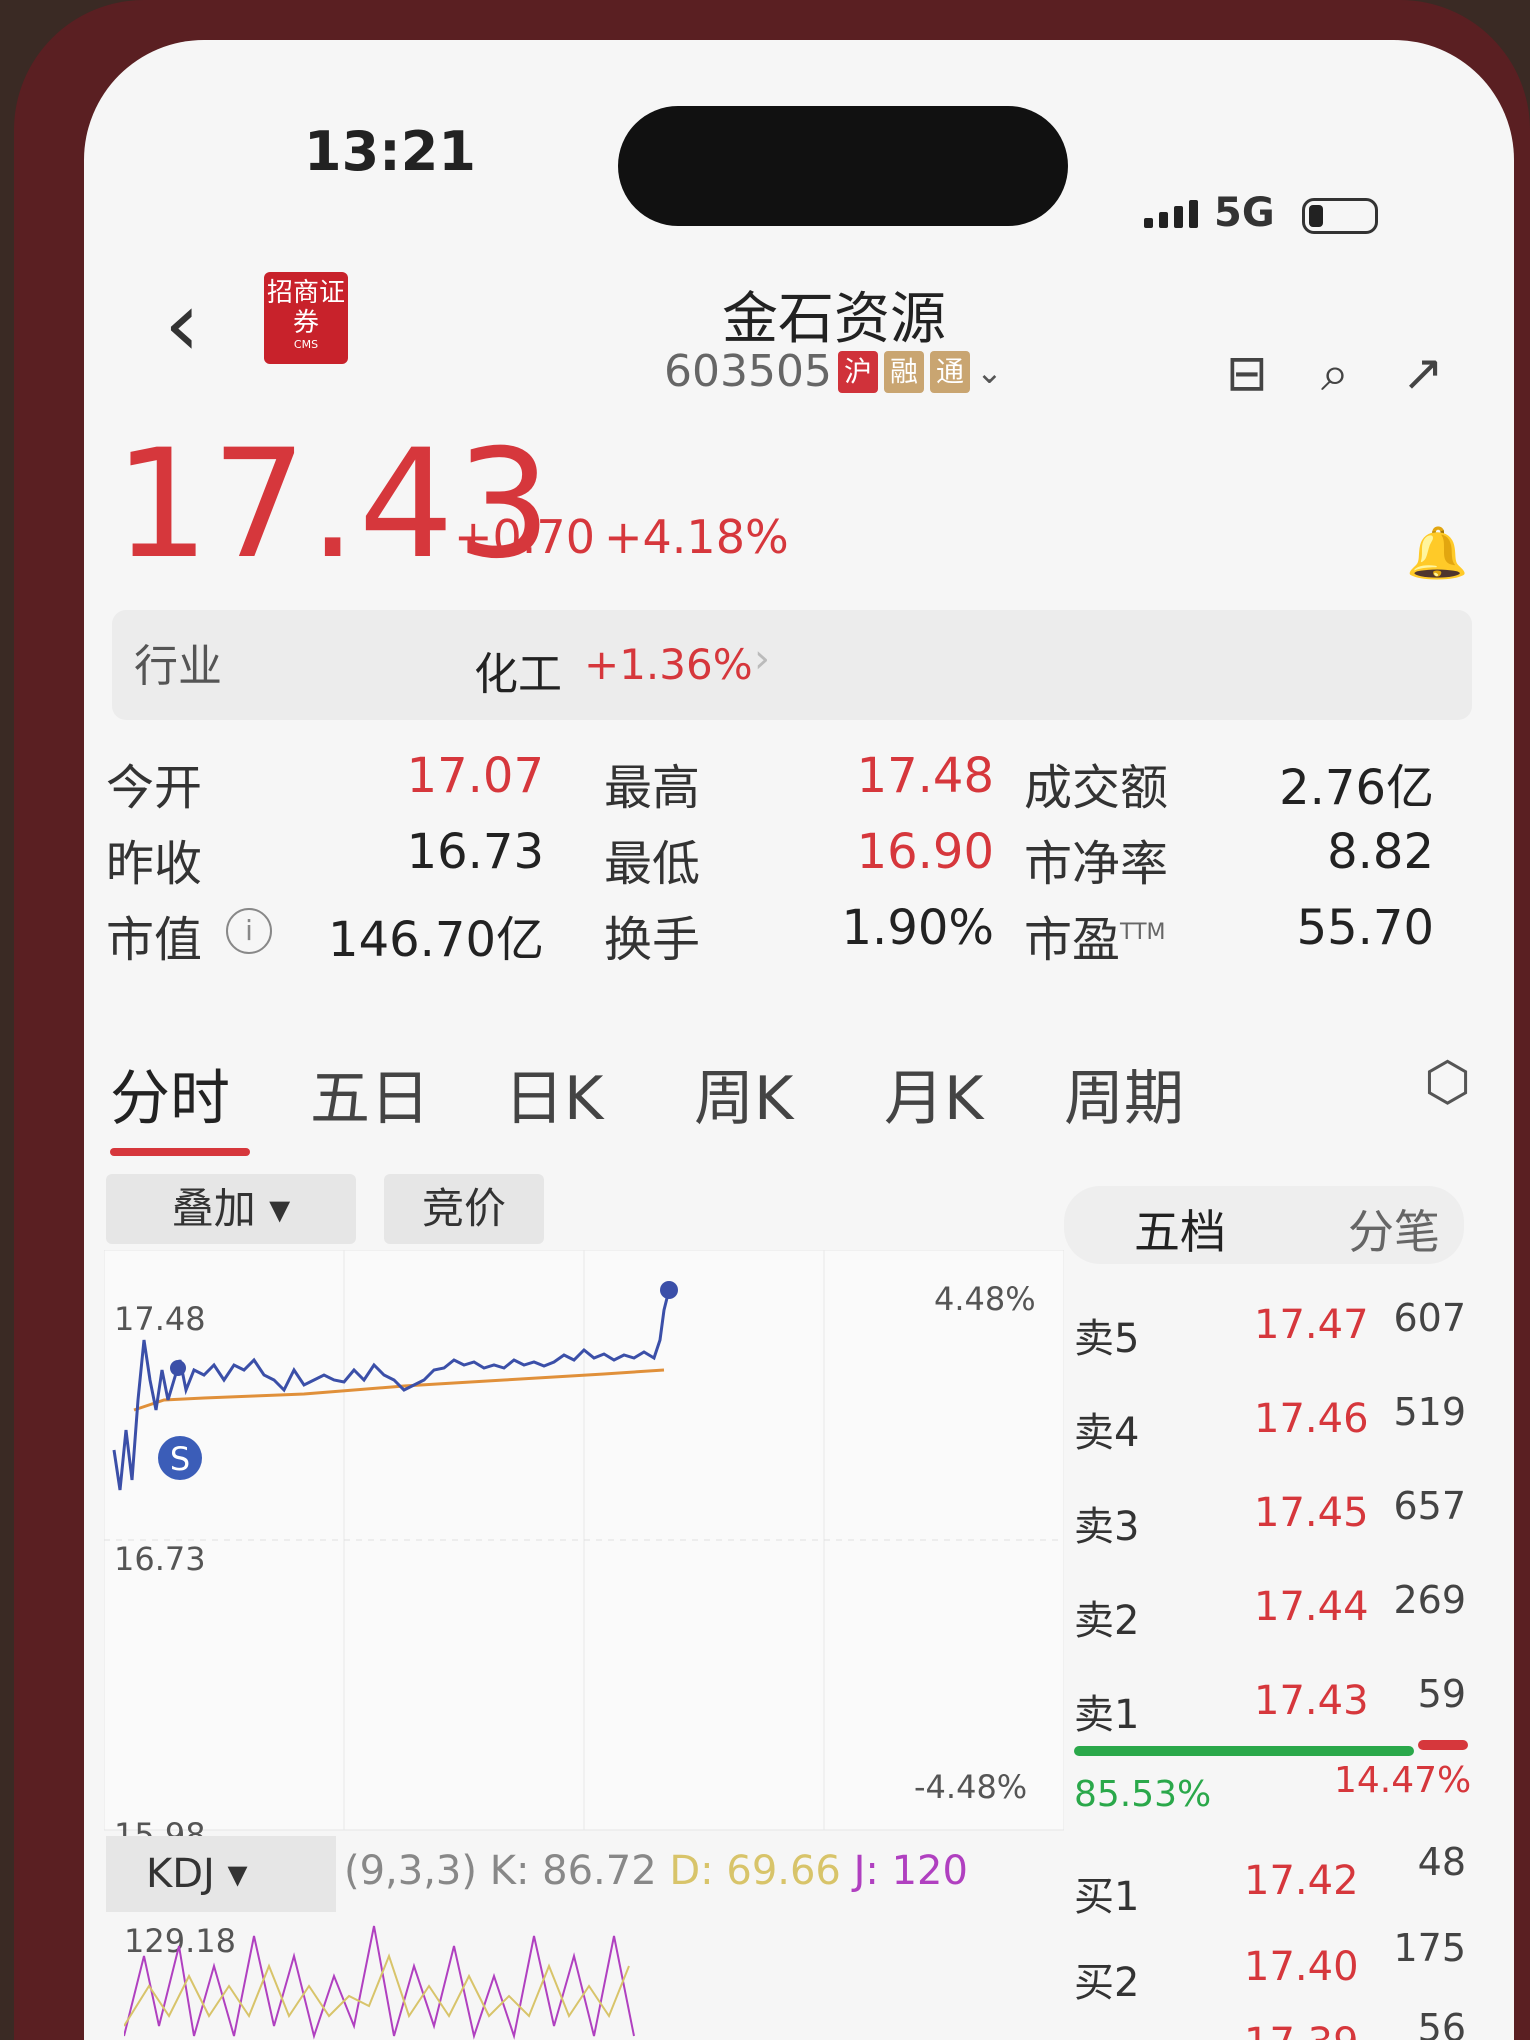  What do you see at coordinates (160, 1559) in the screenshot?
I see `y-axis-mid: 16.73` at bounding box center [160, 1559].